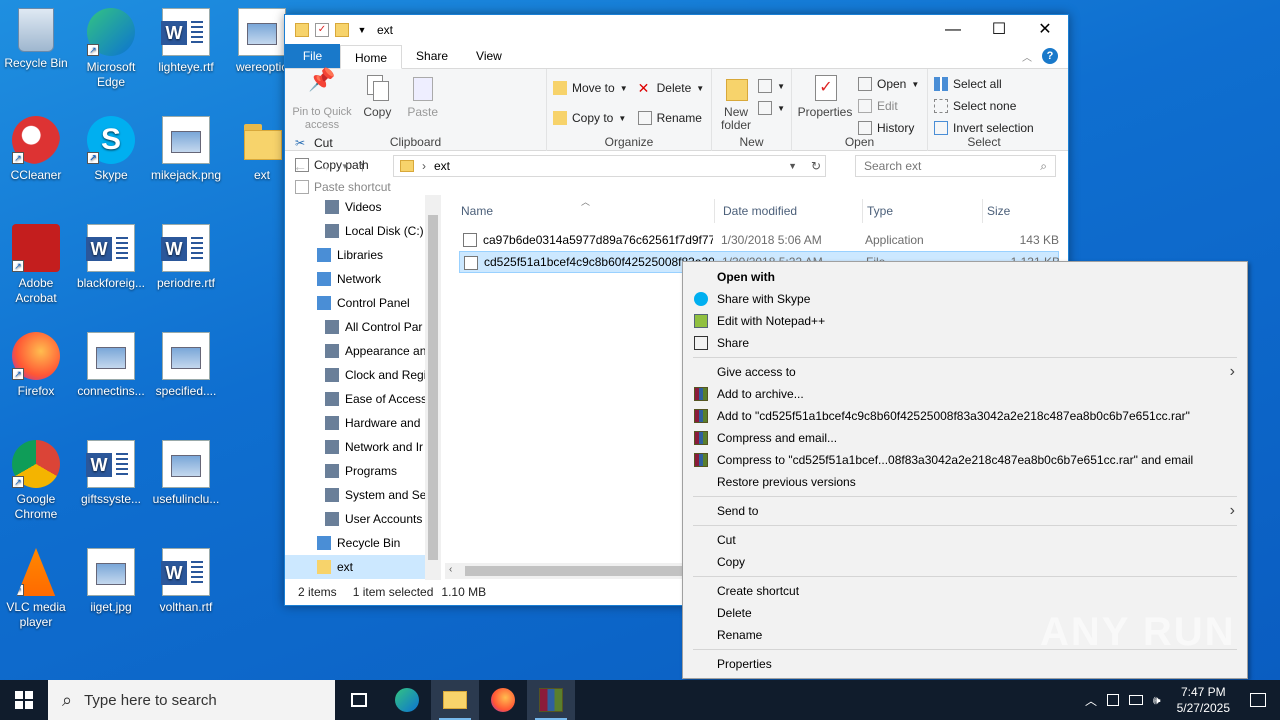 The image size is (1280, 720). I want to click on delete-button: ✕ Delete ▼, so click(671, 88).